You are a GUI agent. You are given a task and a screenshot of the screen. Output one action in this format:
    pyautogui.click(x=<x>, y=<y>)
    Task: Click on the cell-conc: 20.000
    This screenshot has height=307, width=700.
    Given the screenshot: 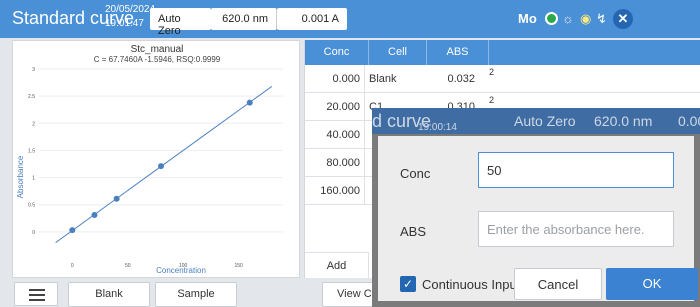 What is the action you would take?
    pyautogui.click(x=335, y=107)
    